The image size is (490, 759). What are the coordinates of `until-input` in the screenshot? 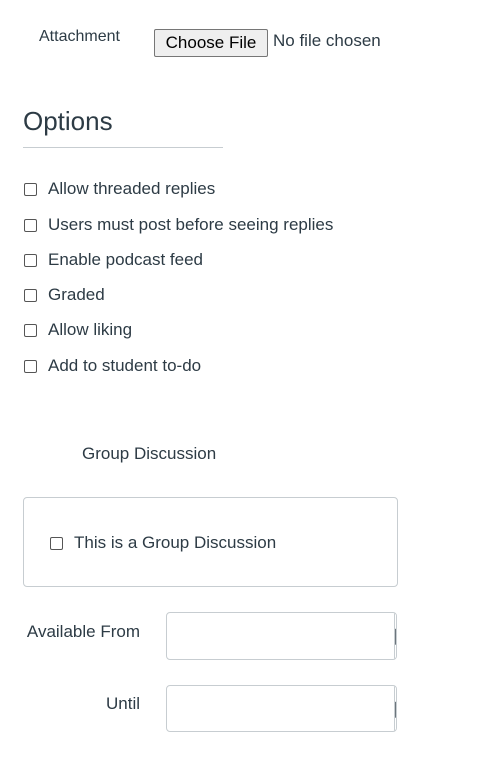 It's located at (280, 708).